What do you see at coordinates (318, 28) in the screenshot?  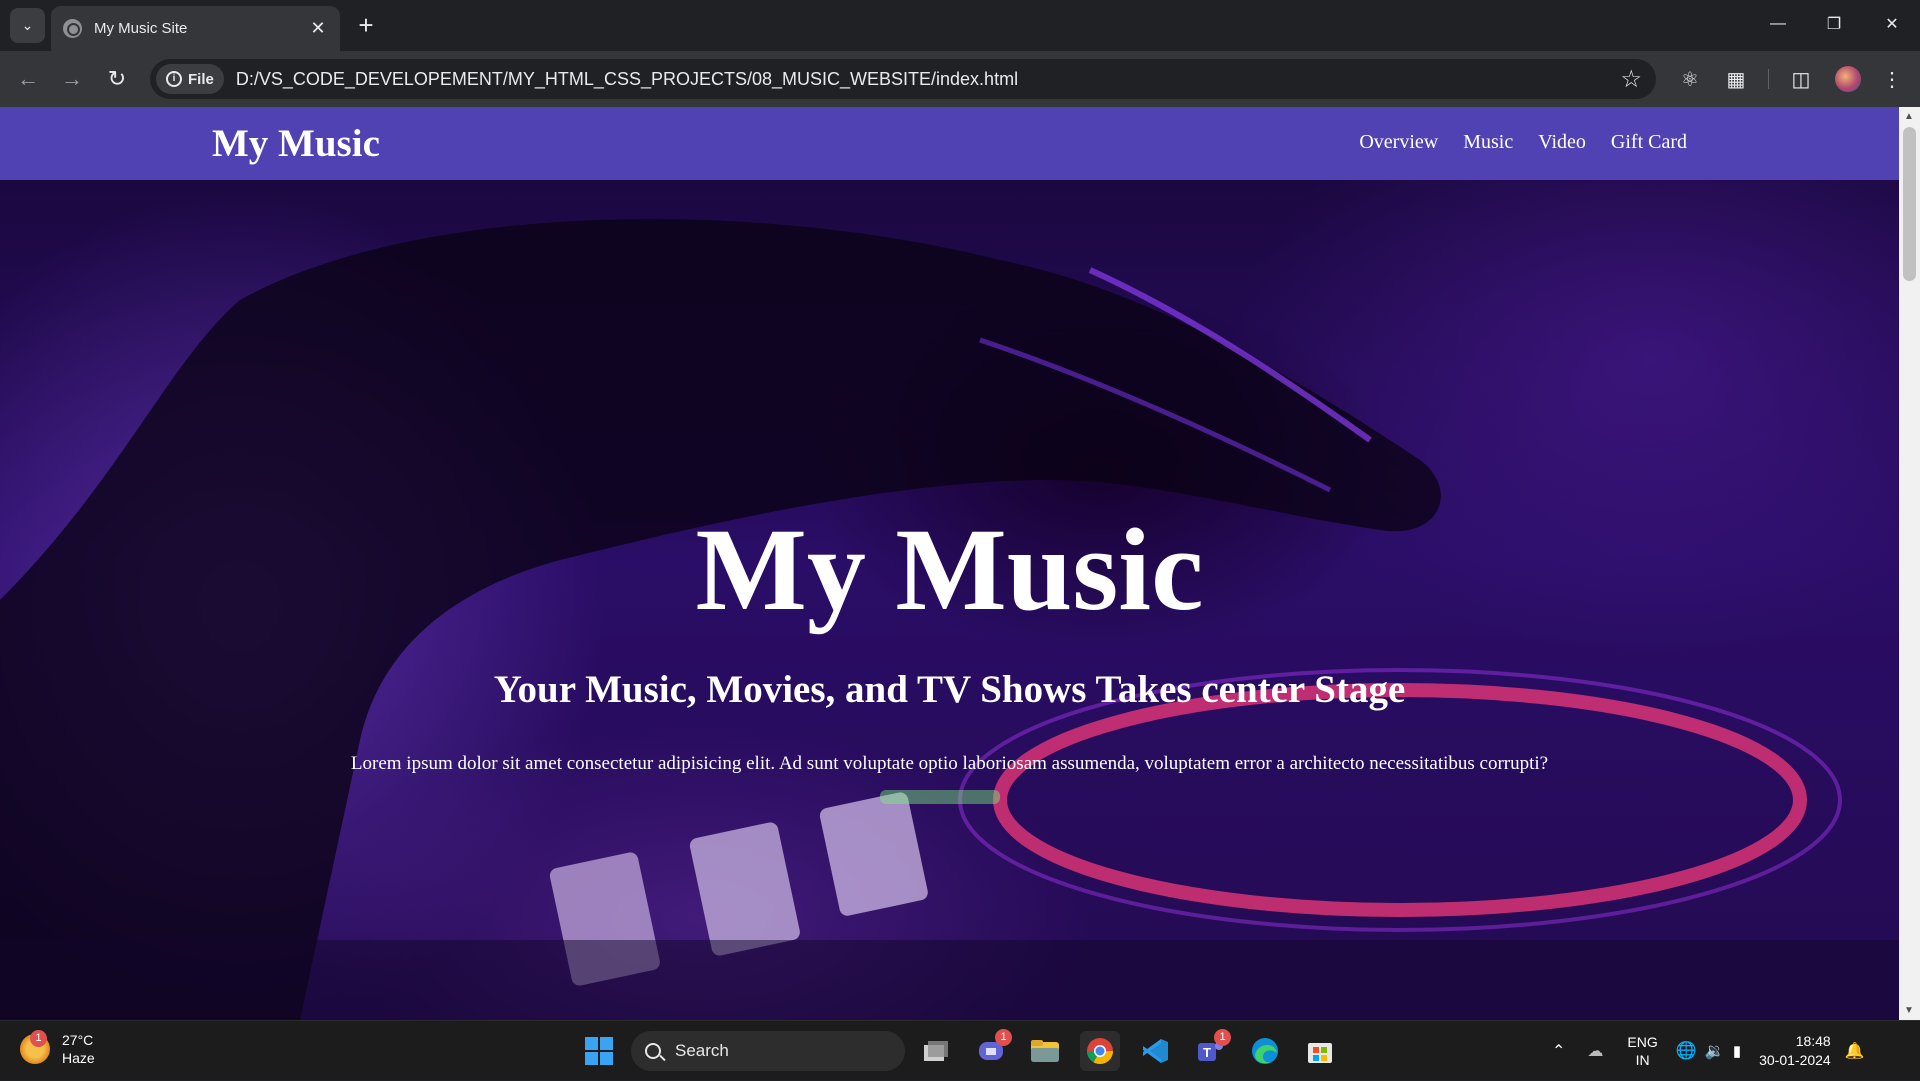 I see `close-tab-icon: ✕` at bounding box center [318, 28].